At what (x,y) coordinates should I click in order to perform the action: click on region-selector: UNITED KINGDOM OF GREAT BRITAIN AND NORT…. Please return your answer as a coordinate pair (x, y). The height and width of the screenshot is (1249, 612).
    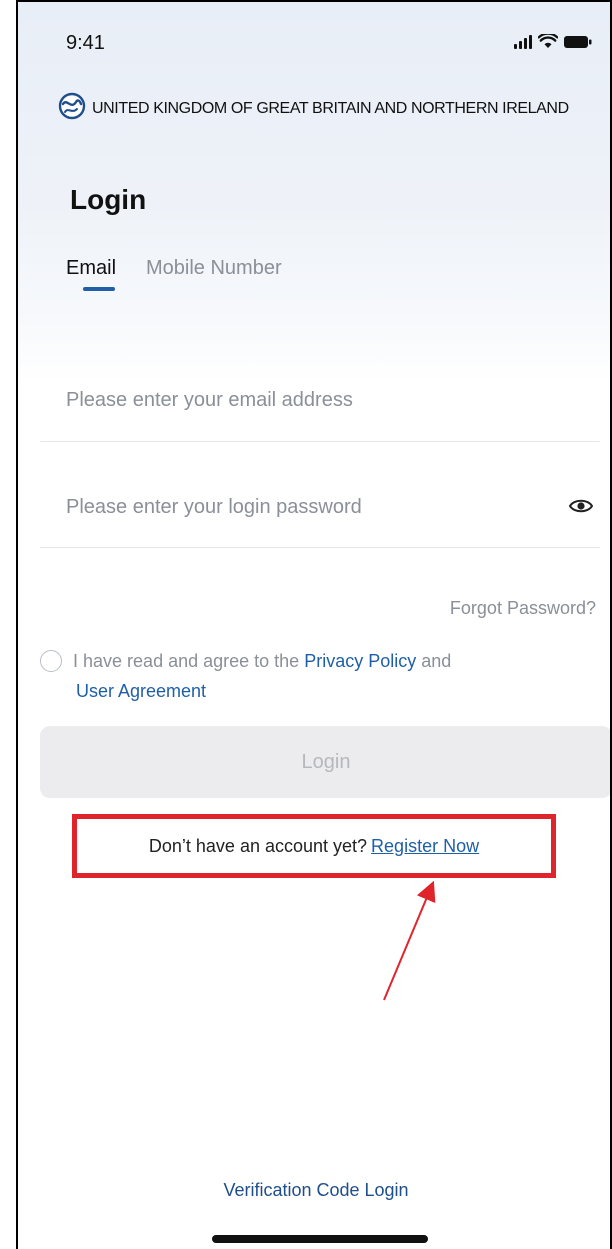
    Looking at the image, I should click on (313, 108).